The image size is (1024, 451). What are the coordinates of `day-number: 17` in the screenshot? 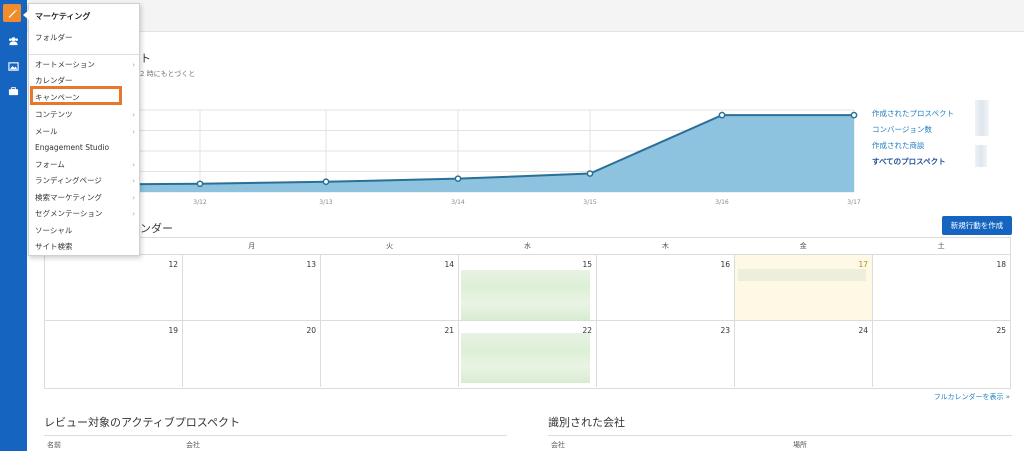 It's located at (863, 264).